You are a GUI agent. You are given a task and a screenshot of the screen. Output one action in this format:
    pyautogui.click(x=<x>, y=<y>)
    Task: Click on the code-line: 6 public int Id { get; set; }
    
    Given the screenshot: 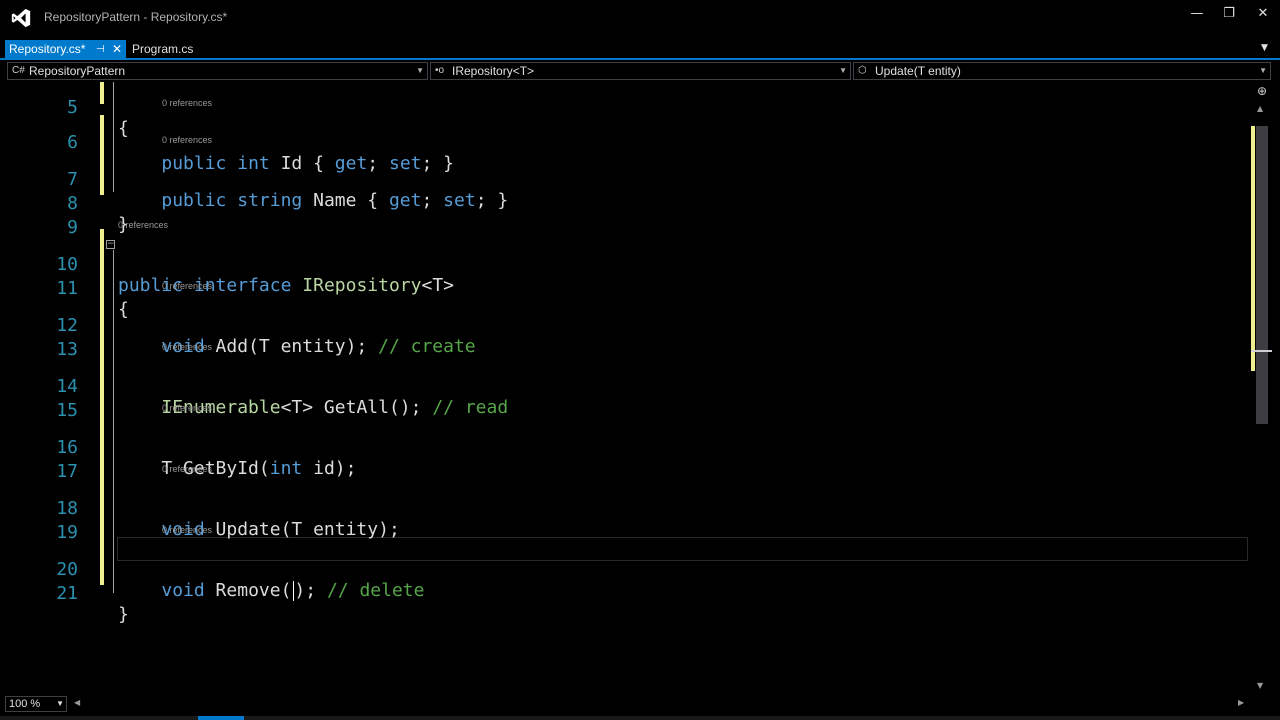 What is the action you would take?
    pyautogui.click(x=625, y=142)
    